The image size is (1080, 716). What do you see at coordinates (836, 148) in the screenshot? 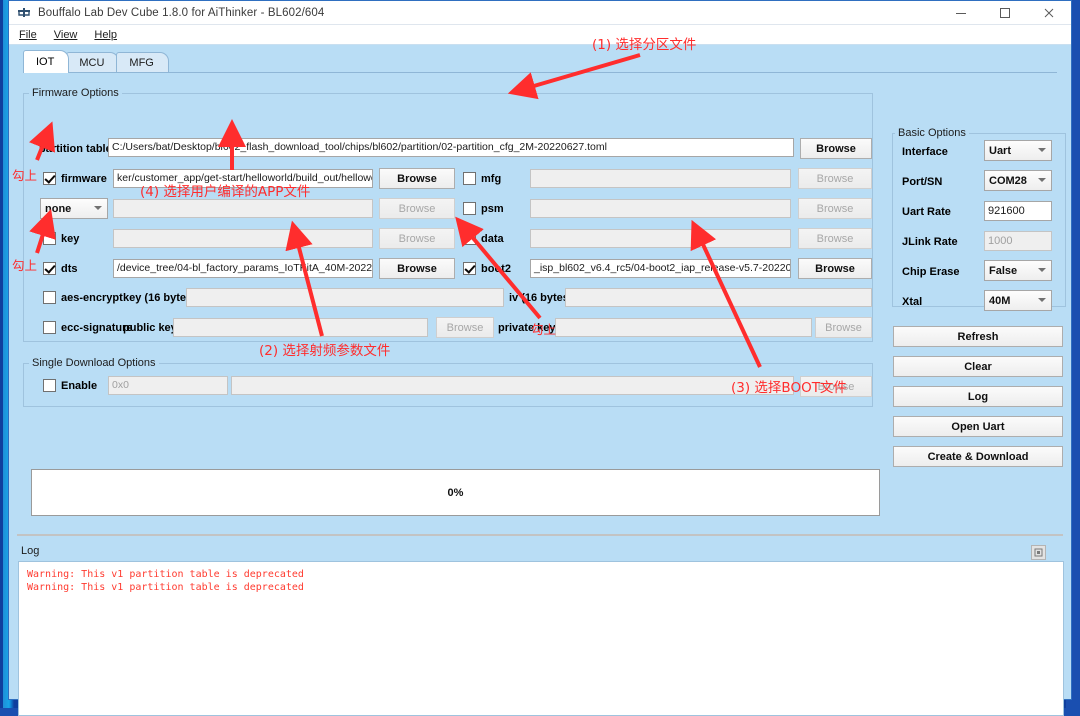
I see `partition-table-browse-button: Browse` at bounding box center [836, 148].